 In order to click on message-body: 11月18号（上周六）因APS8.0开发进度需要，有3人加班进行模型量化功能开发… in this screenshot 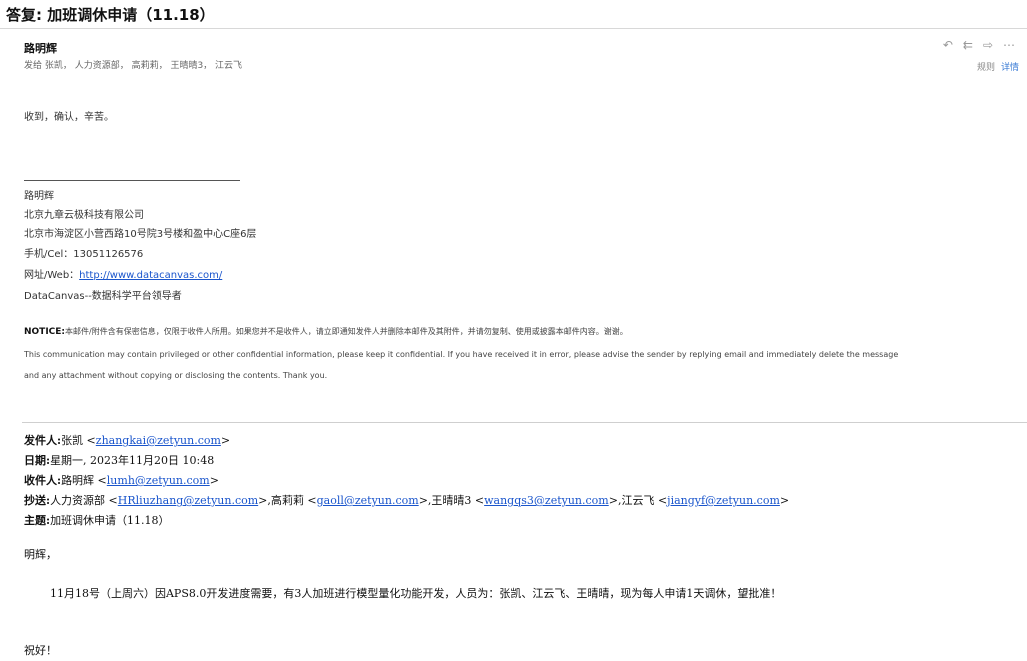, I will do `click(416, 593)`.